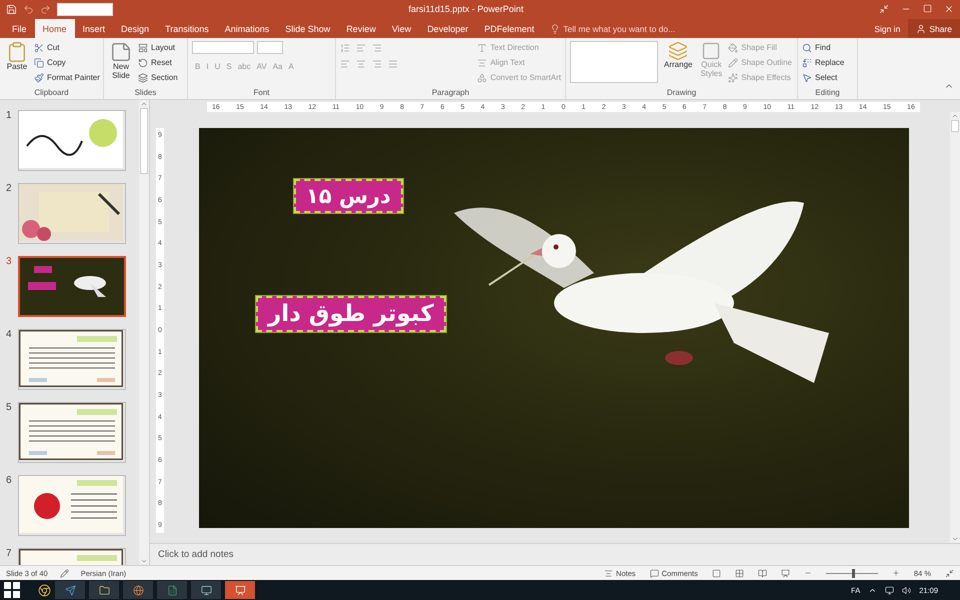  I want to click on clipboard-icon, so click(17, 52).